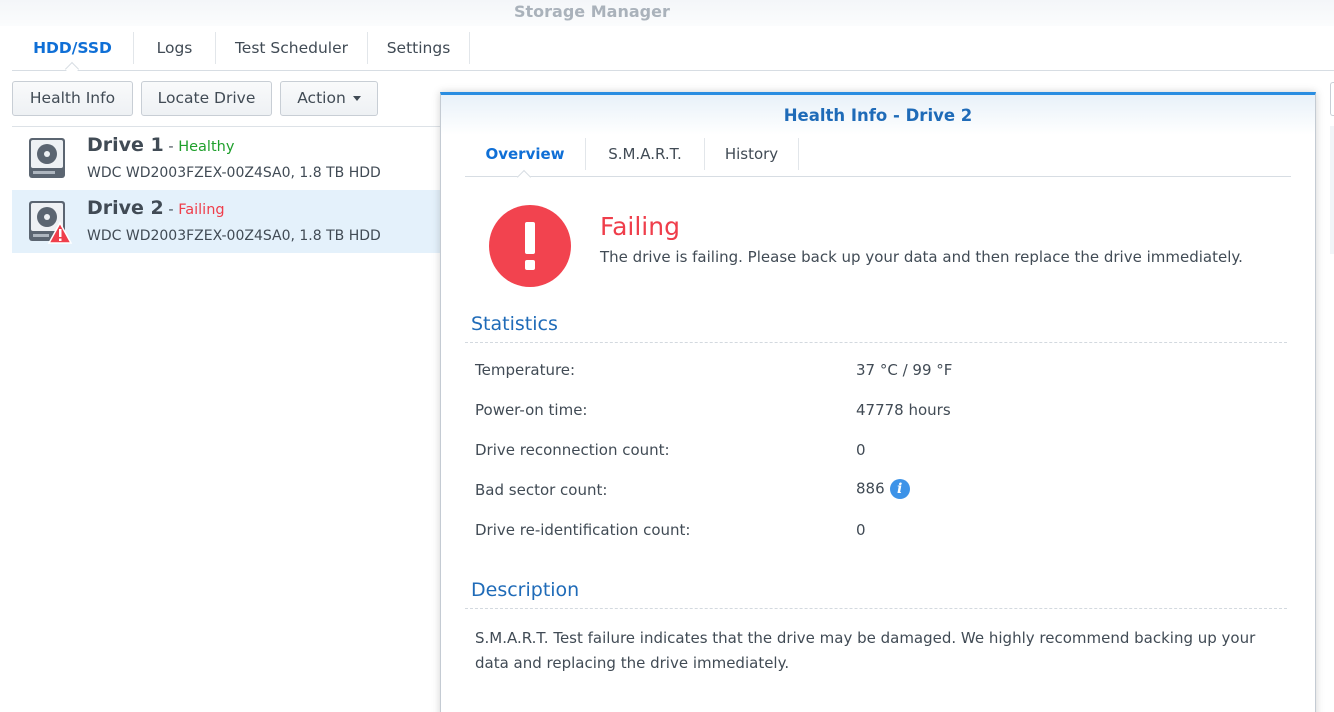 This screenshot has height=712, width=1334. Describe the element at coordinates (903, 410) in the screenshot. I see `stat-value-power-on-time: 47778 hours` at that location.